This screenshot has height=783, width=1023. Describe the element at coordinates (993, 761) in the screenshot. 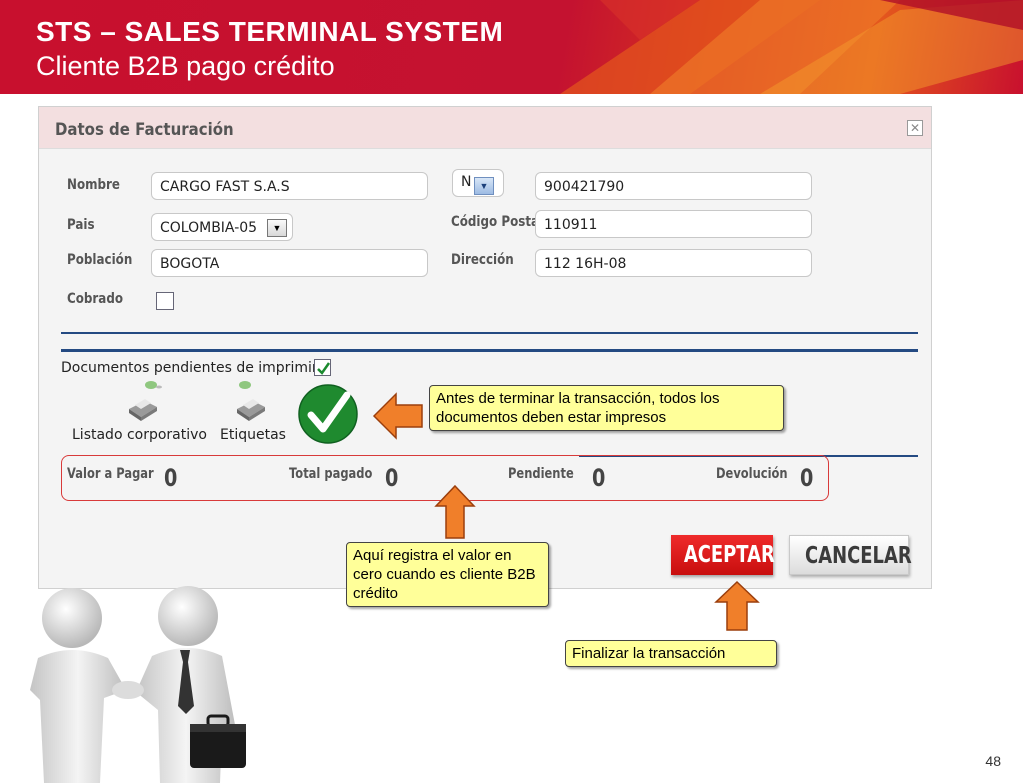

I see `page-number: 48` at that location.